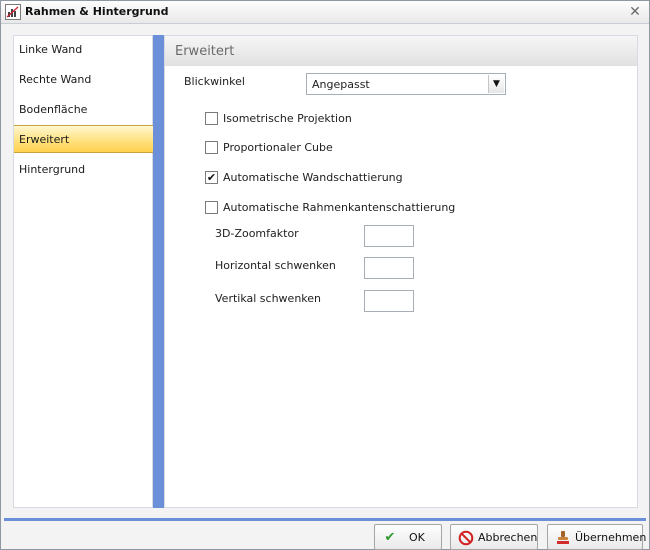 Image resolution: width=650 pixels, height=550 pixels. Describe the element at coordinates (257, 233) in the screenshot. I see `zoom-factor-label: 3D-Zoomfaktor` at that location.